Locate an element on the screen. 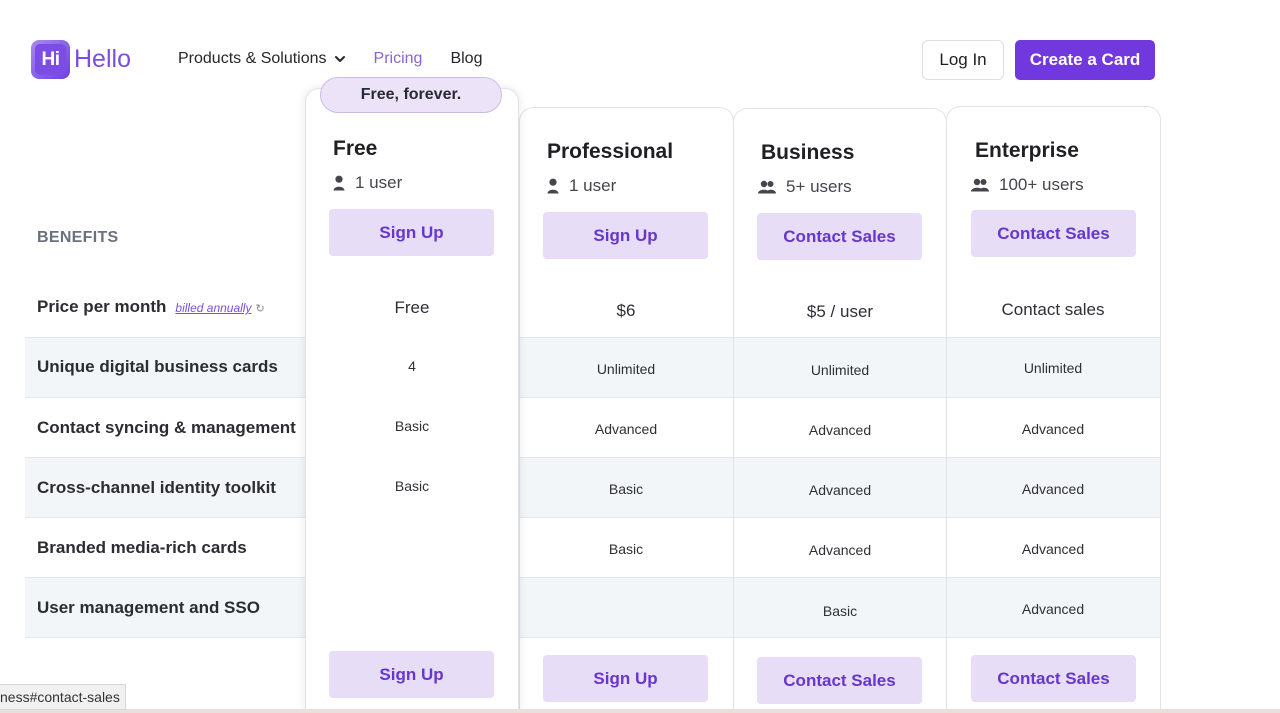  browser-status-url: ness#contact-sales is located at coordinates (63, 697).